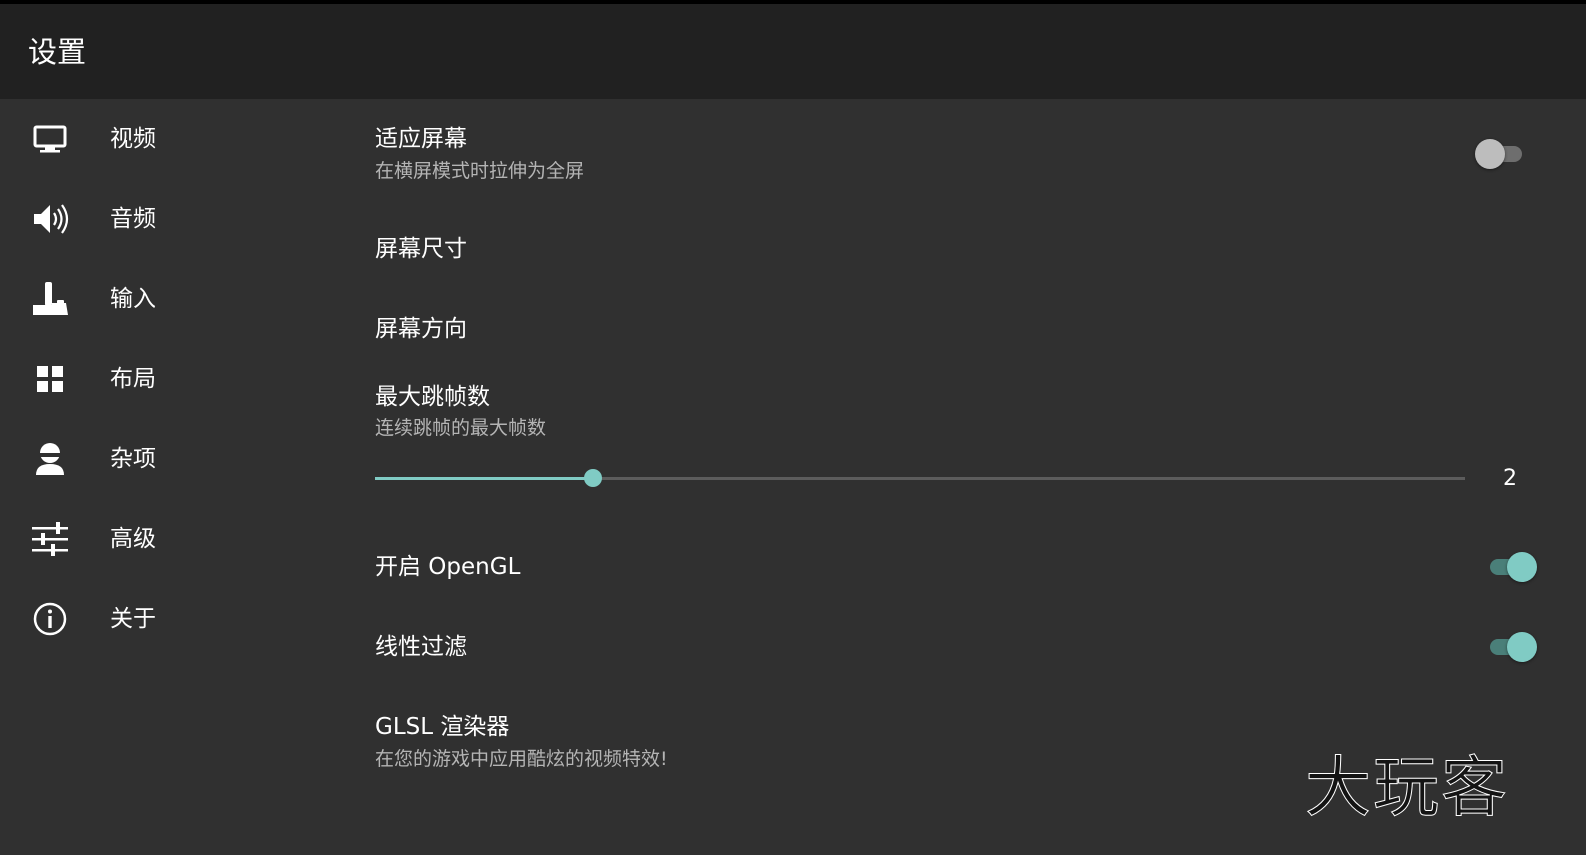  Describe the element at coordinates (133, 139) in the screenshot. I see `sidebar-item-label: 视频` at that location.